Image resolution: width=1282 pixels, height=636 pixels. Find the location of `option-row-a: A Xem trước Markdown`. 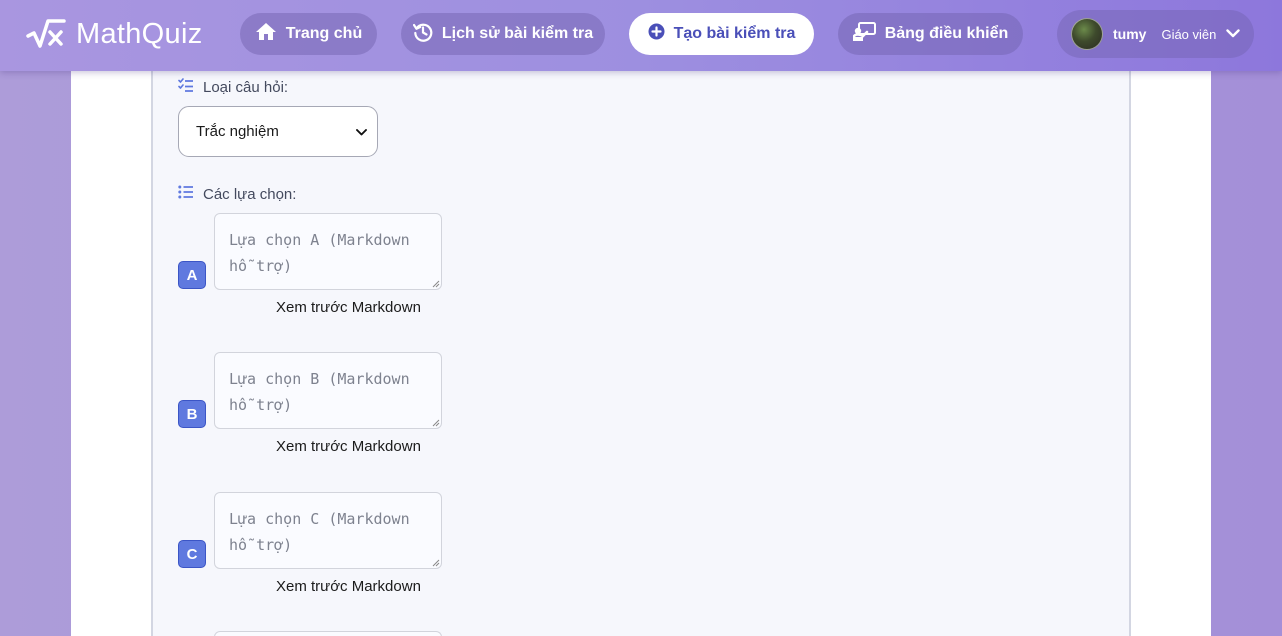

option-row-a: A Xem trước Markdown is located at coordinates (313, 268).